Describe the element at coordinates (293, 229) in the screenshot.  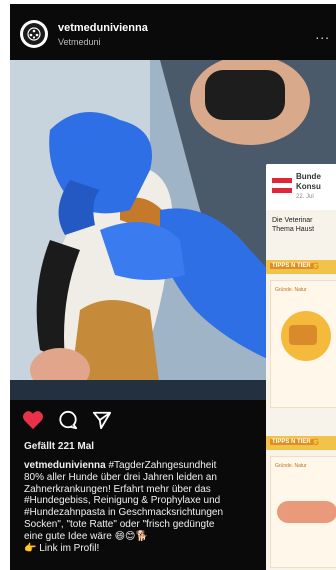
I see `poster-intro-line: Thema Haust` at that location.